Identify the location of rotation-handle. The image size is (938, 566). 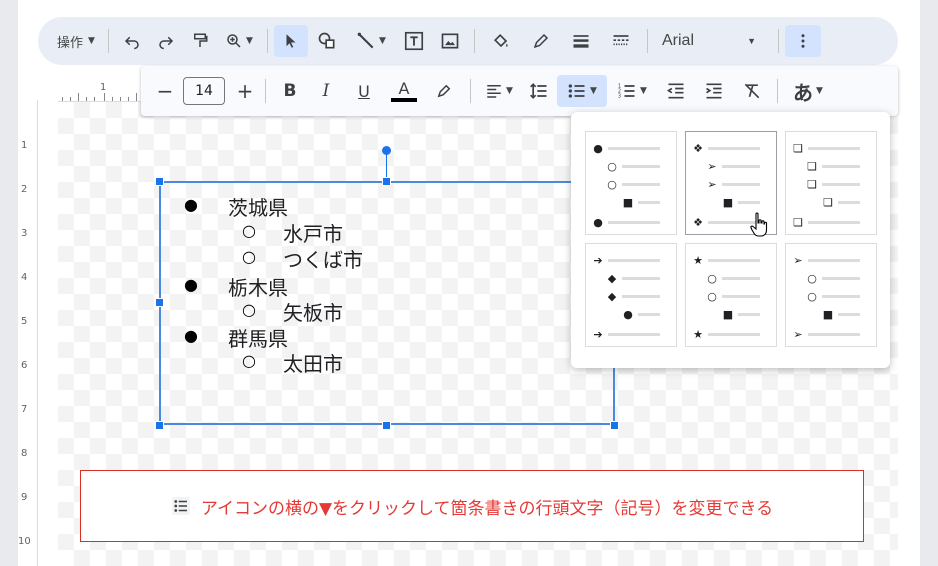
(386, 150).